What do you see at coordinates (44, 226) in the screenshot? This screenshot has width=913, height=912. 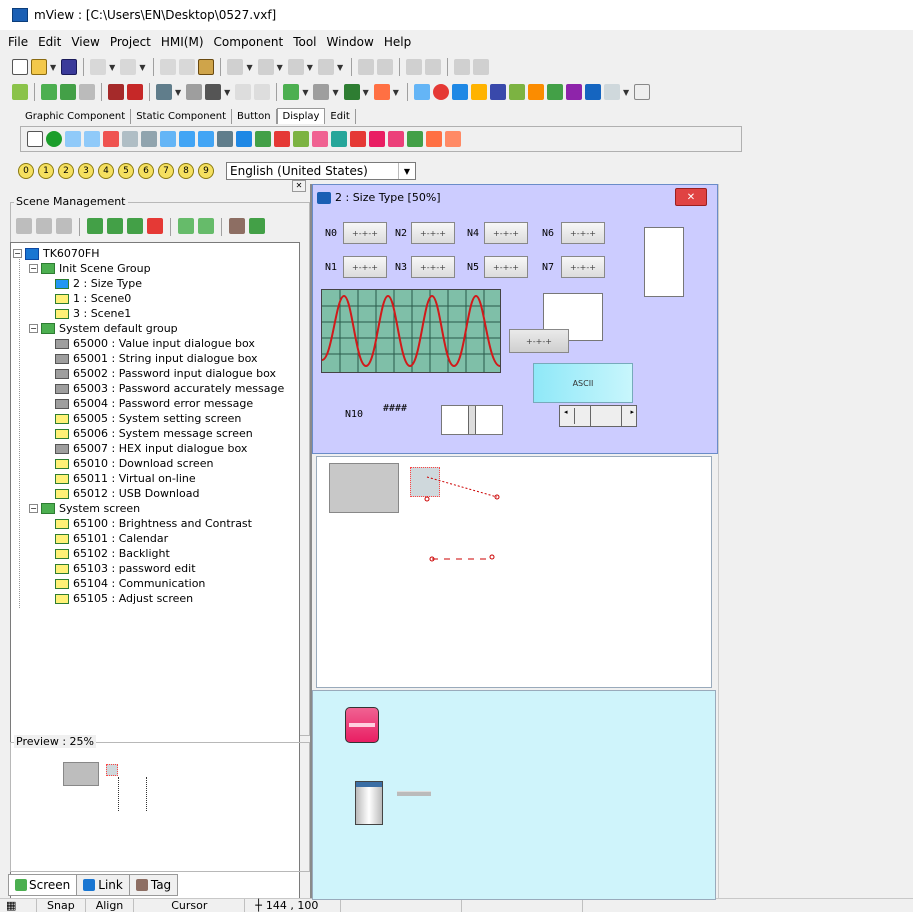 I see `scene-copy-icon` at bounding box center [44, 226].